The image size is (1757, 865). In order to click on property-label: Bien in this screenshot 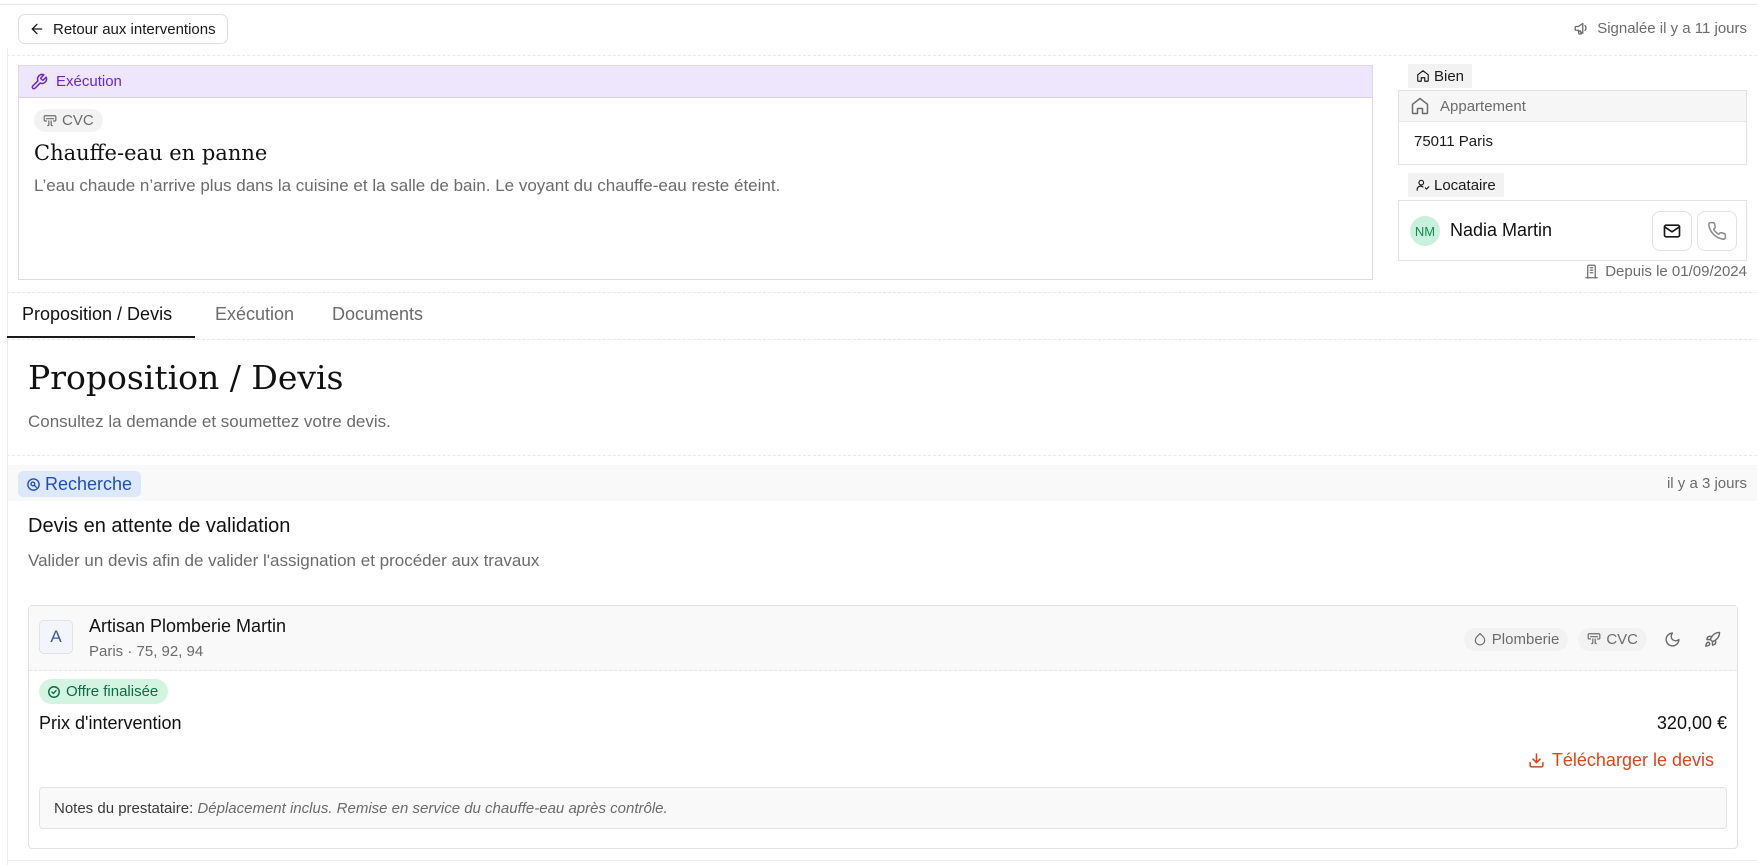, I will do `click(1440, 76)`.